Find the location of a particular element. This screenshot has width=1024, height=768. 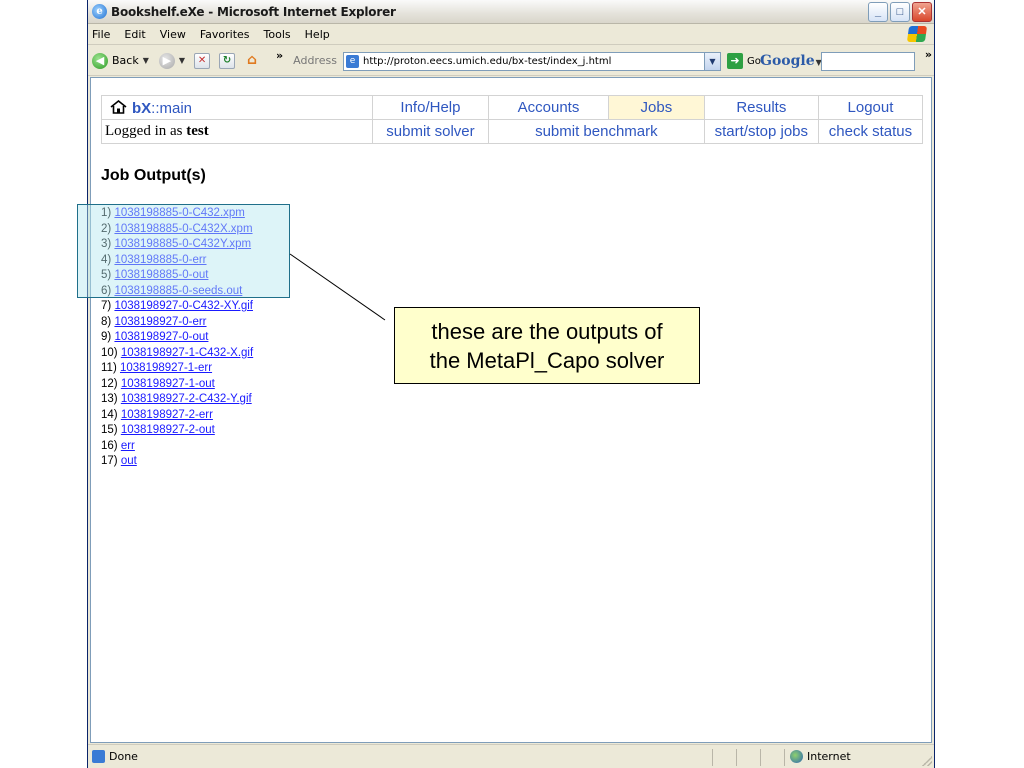

subnav-start-stop-jobs: start/stop jobs is located at coordinates (761, 131).